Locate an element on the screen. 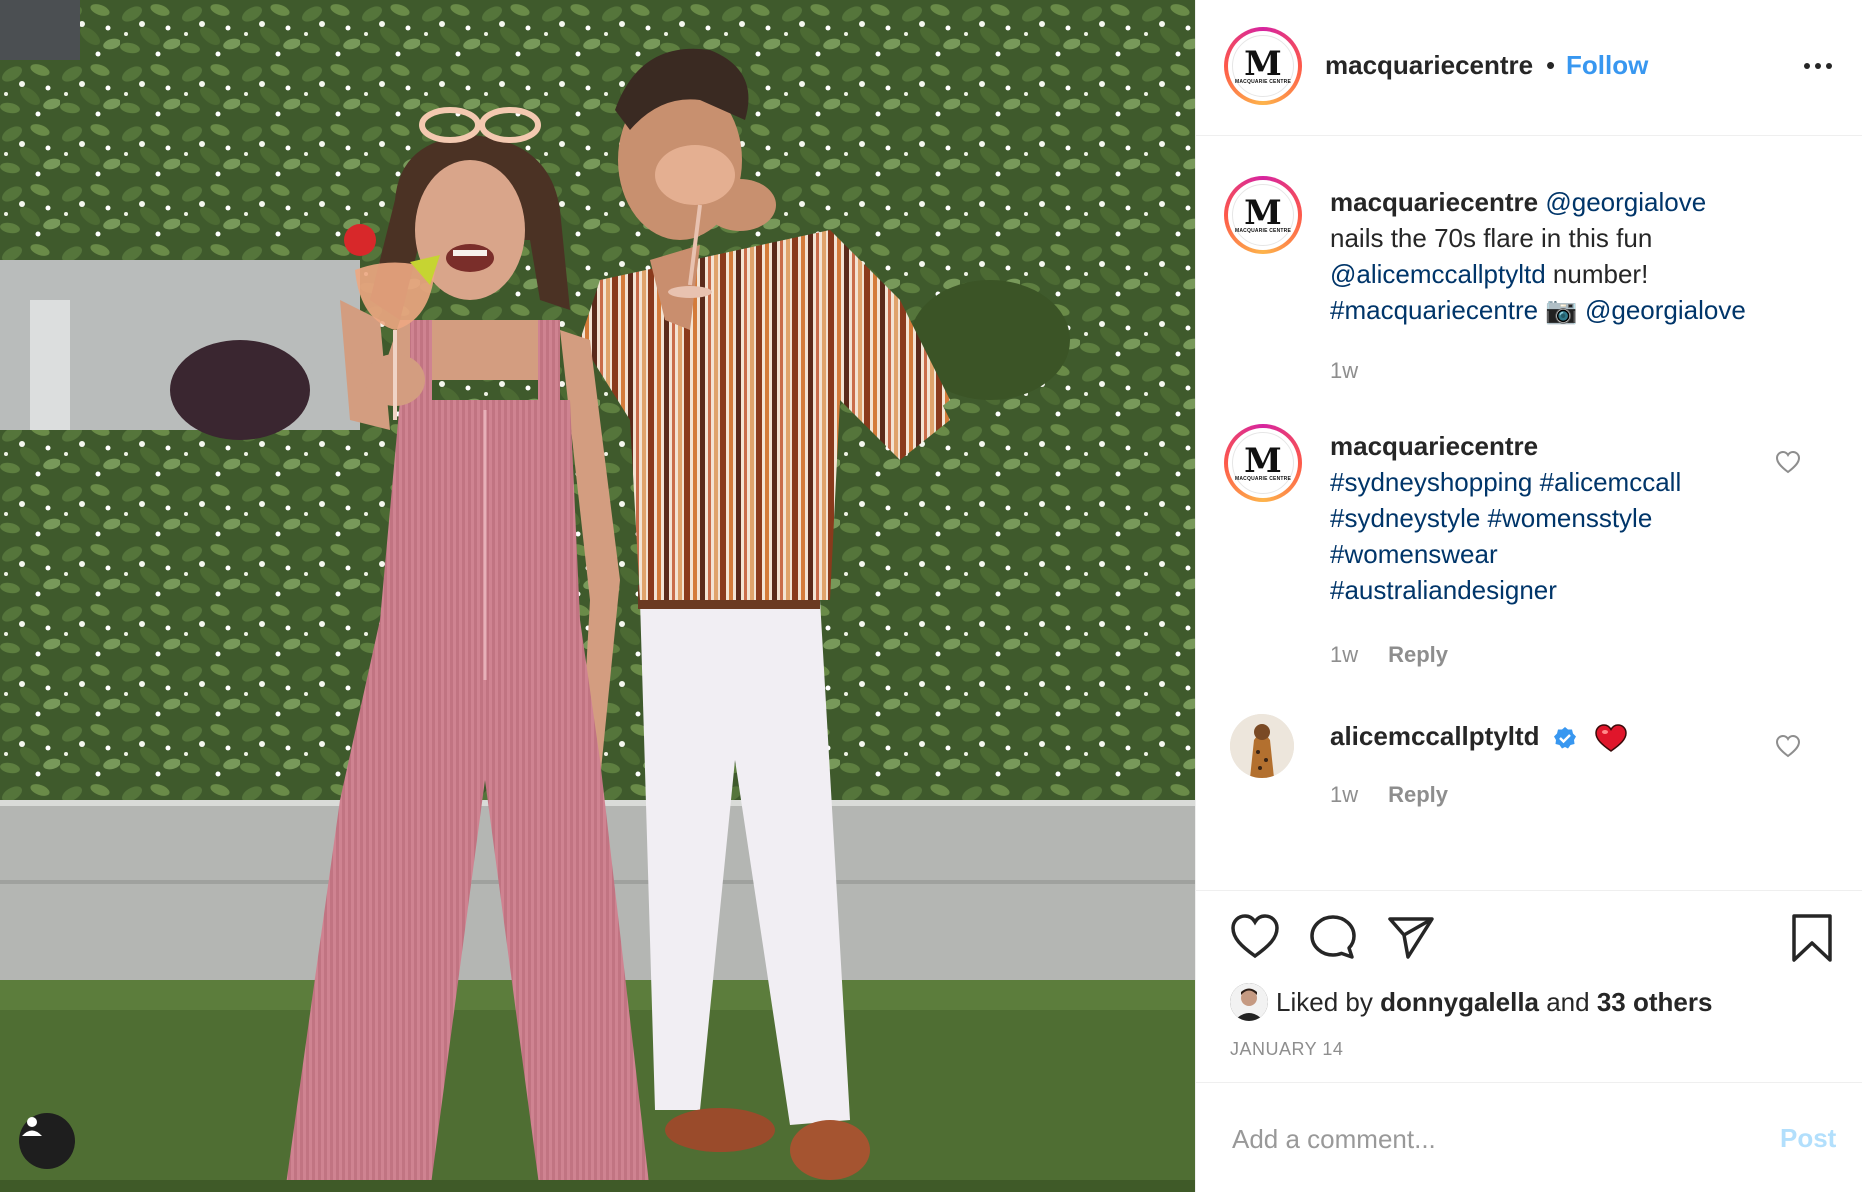 This screenshot has height=1192, width=1862. liked-mid: and is located at coordinates (1568, 1001).